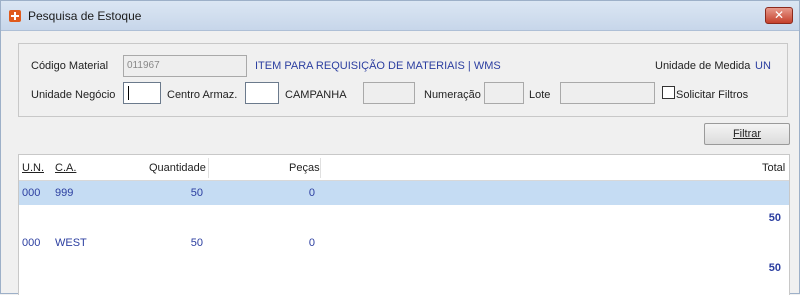 This screenshot has width=800, height=295. Describe the element at coordinates (404, 243) in the screenshot. I see `table-row: 000 WEST 50 0` at that location.